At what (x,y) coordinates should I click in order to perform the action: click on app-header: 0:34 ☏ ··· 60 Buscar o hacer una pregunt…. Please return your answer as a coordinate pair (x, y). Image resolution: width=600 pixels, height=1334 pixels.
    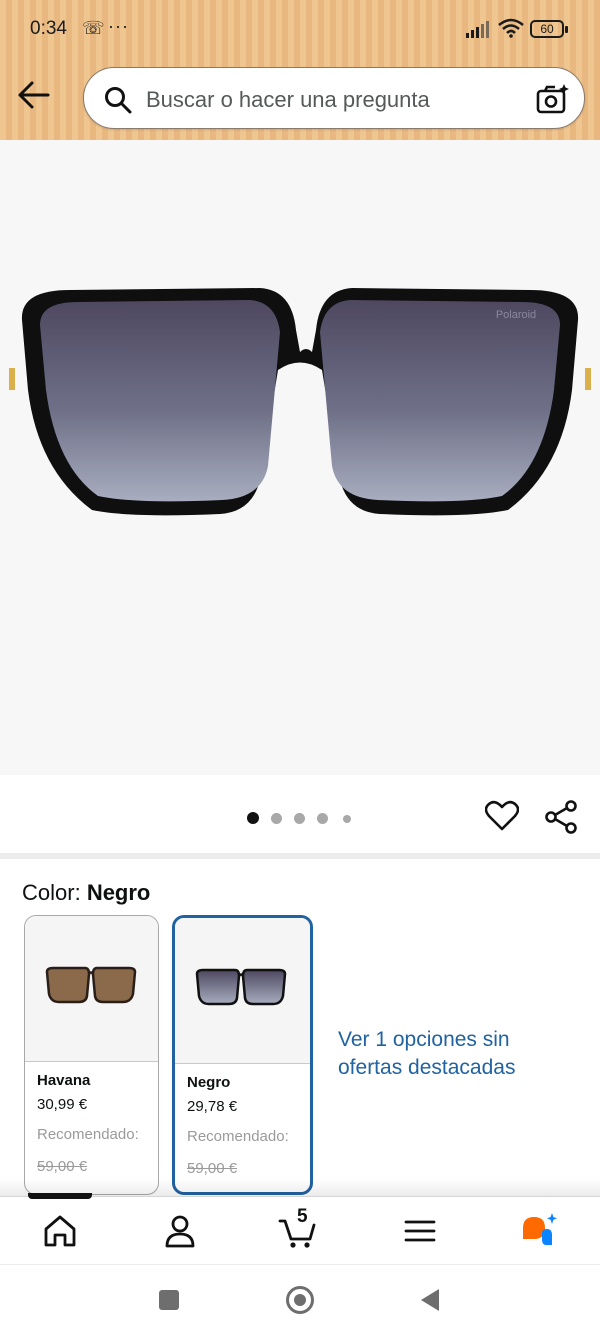
    Looking at the image, I should click on (300, 70).